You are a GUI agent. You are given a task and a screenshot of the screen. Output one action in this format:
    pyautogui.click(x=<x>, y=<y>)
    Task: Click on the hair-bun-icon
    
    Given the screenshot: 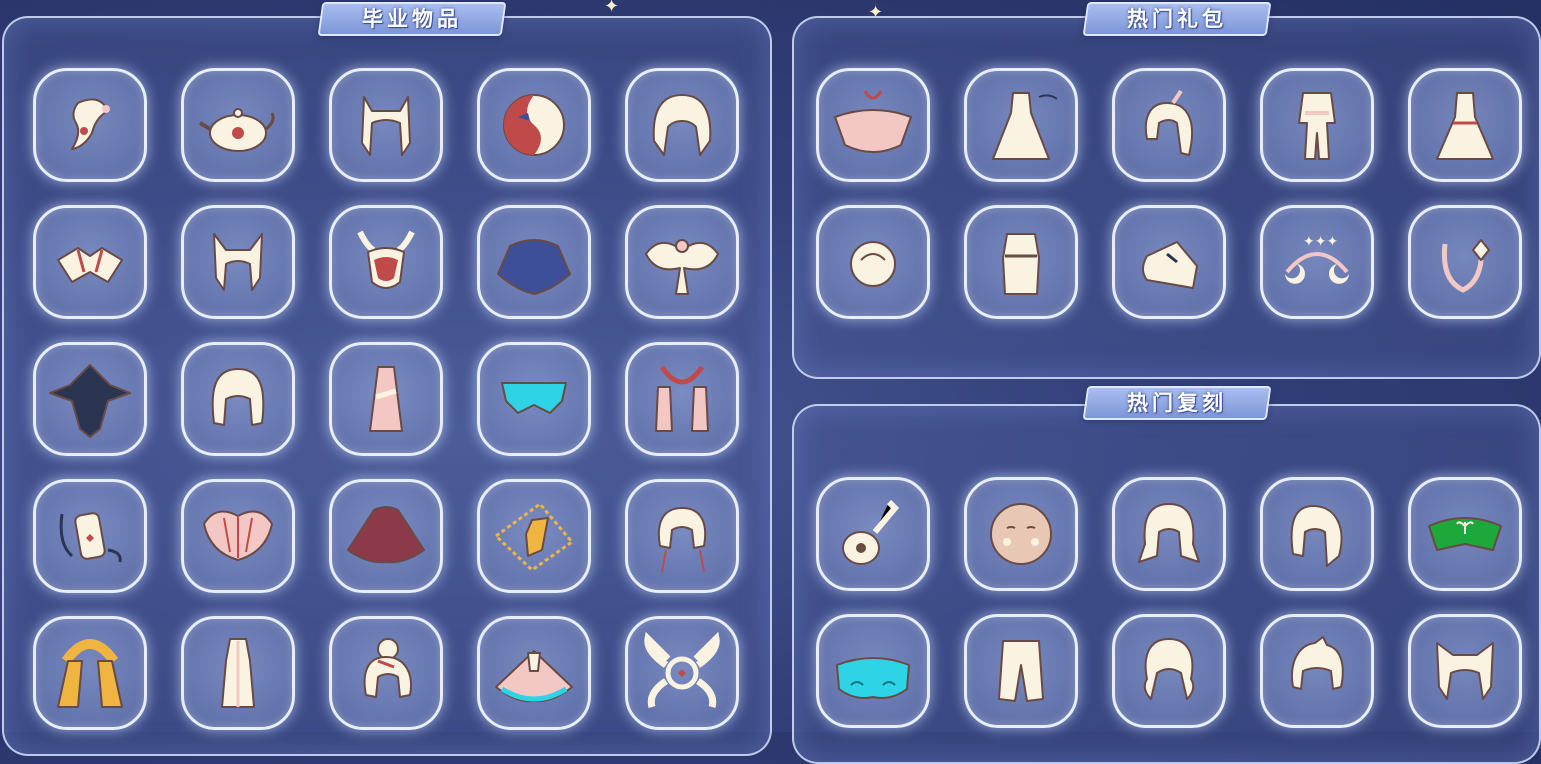 What is the action you would take?
    pyautogui.click(x=387, y=668)
    